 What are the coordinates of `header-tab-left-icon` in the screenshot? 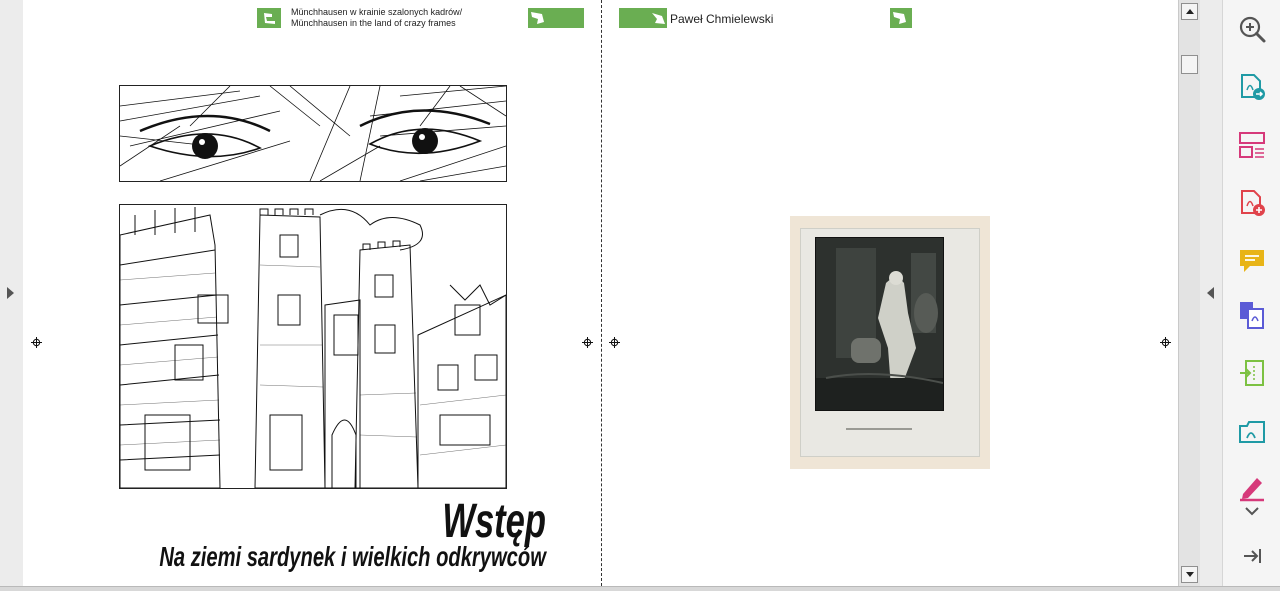 It's located at (269, 18).